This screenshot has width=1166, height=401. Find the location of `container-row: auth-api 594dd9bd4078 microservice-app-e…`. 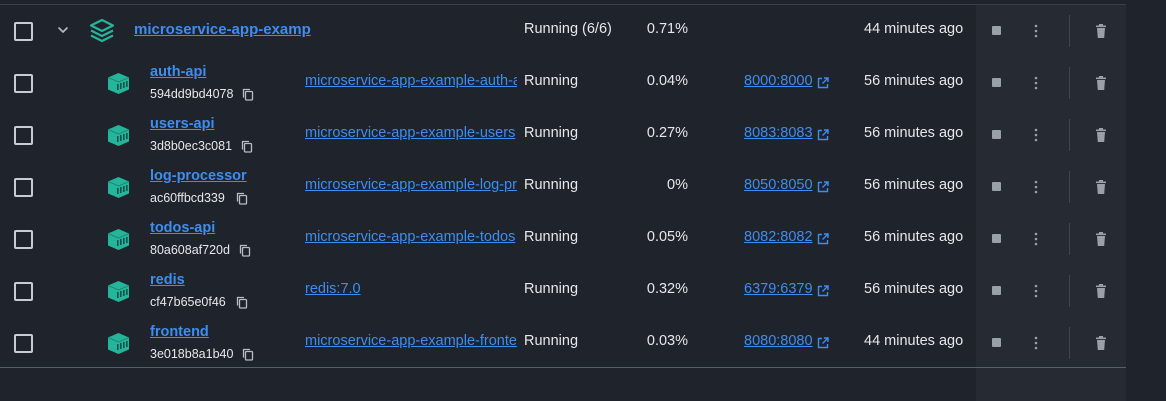

container-row: auth-api 594dd9bd4078 microservice-app-e… is located at coordinates (563, 83).